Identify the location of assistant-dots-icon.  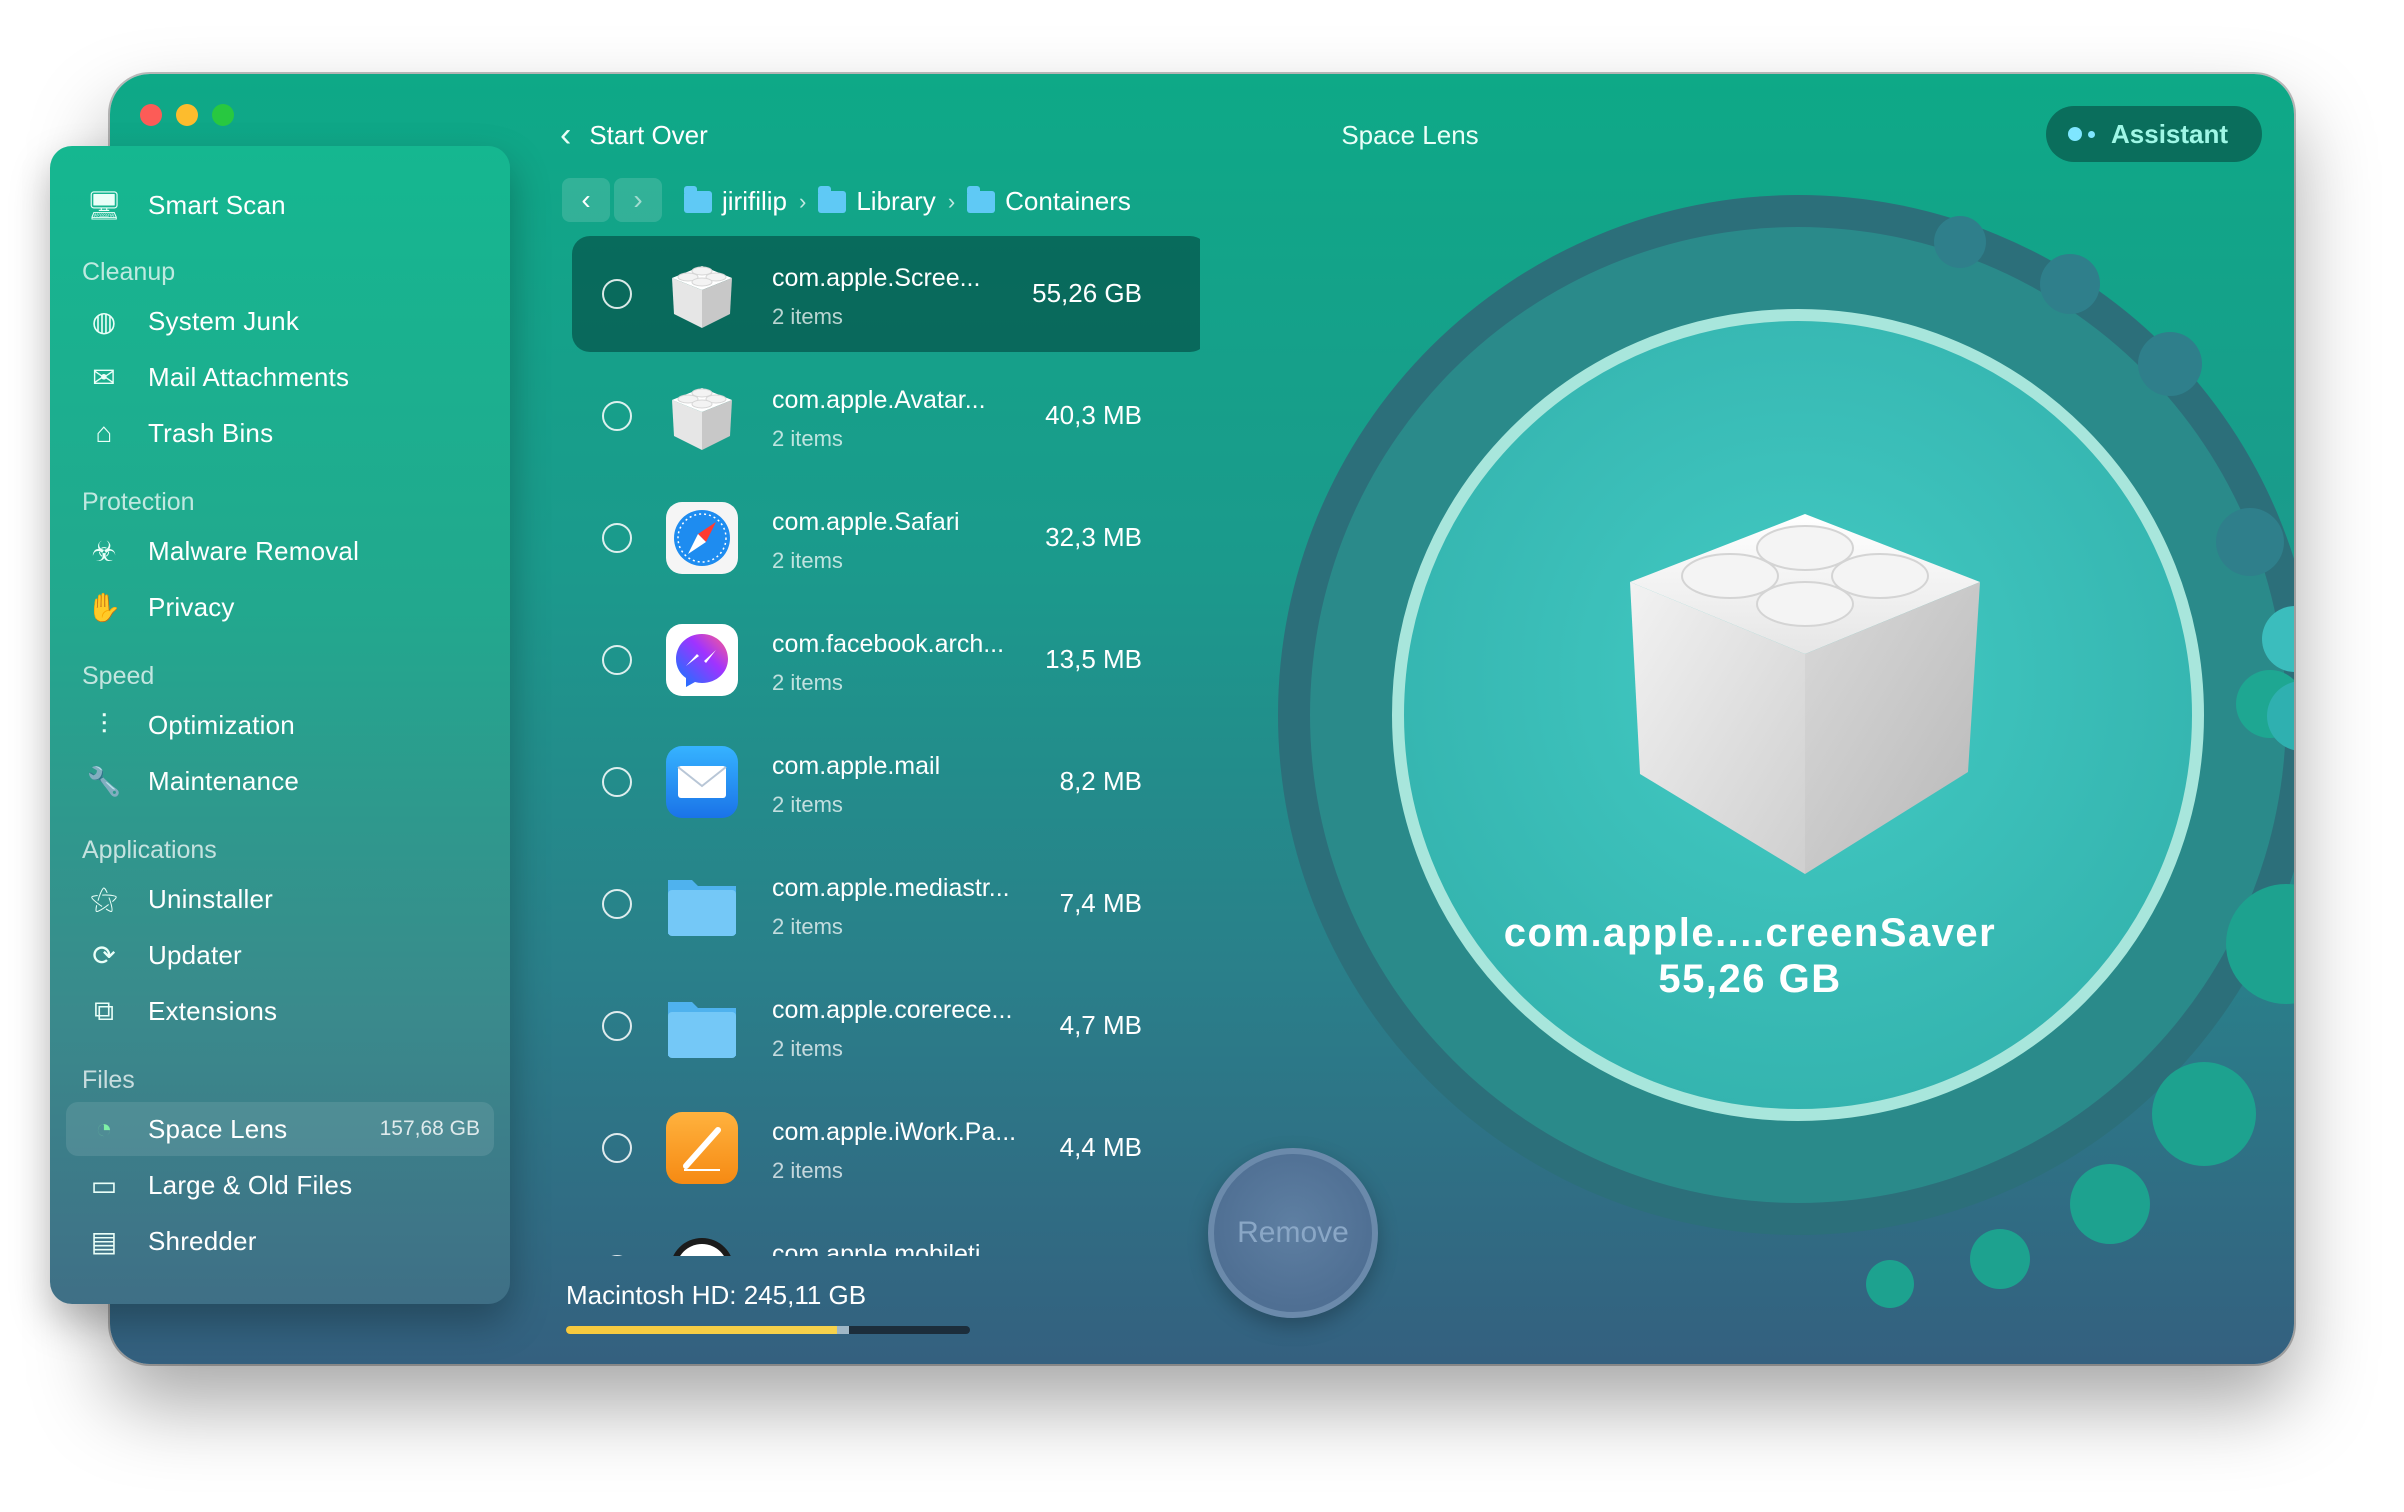
(2081, 134).